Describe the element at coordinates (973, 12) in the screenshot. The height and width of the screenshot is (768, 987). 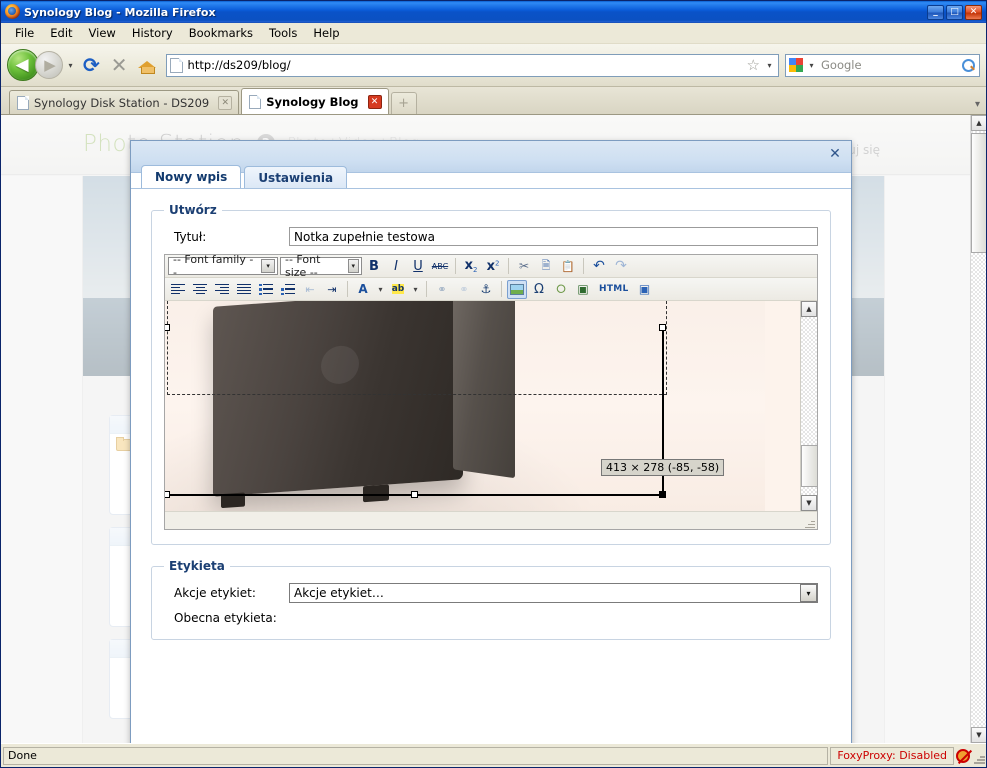
I see `close-window-button: ✕` at that location.